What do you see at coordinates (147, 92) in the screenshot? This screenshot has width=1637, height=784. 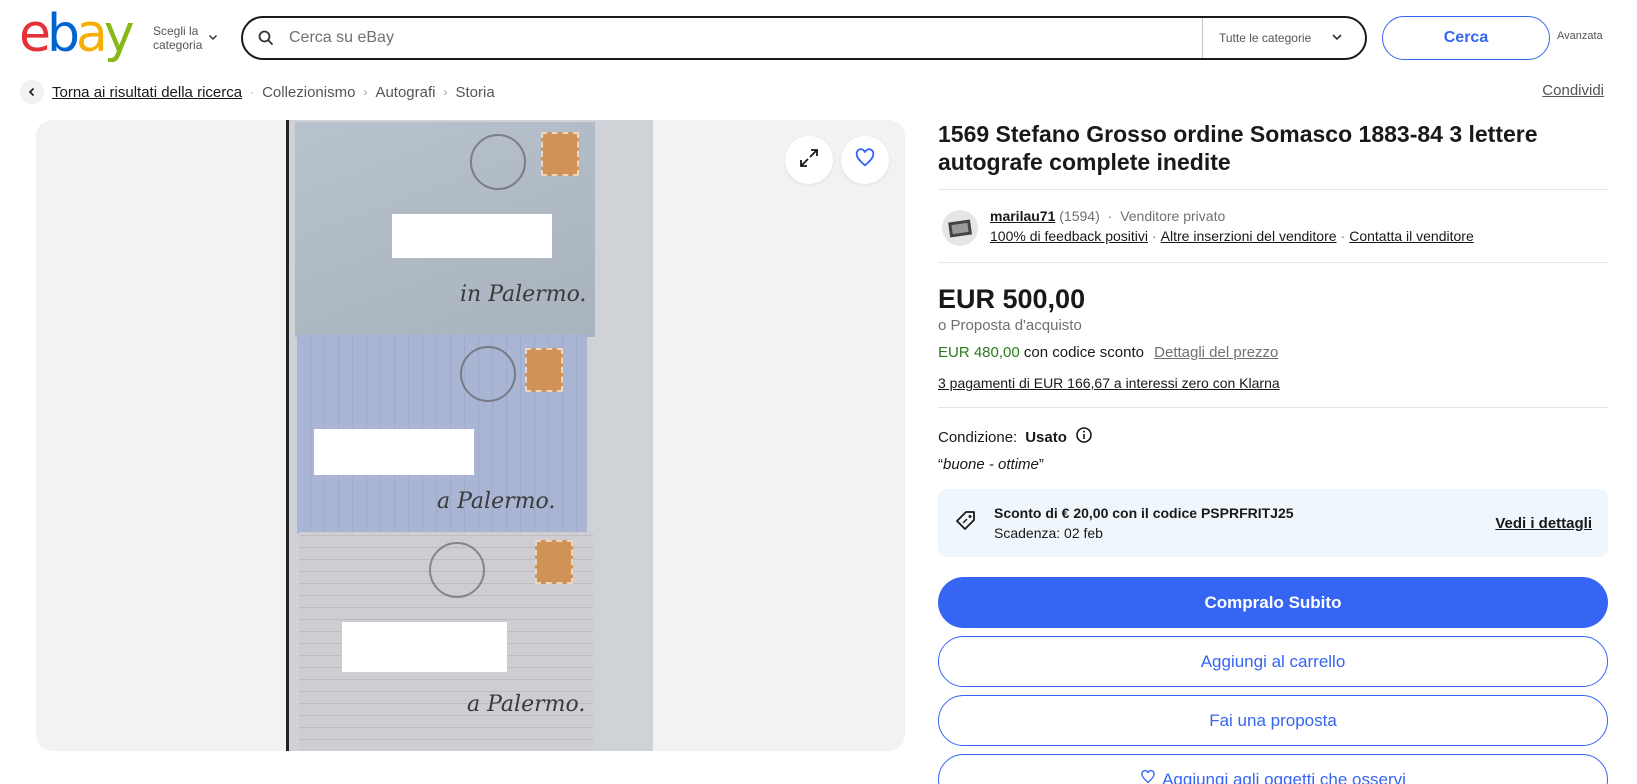 I see `back-to-results-link: Torna ai risultati della ricerca` at bounding box center [147, 92].